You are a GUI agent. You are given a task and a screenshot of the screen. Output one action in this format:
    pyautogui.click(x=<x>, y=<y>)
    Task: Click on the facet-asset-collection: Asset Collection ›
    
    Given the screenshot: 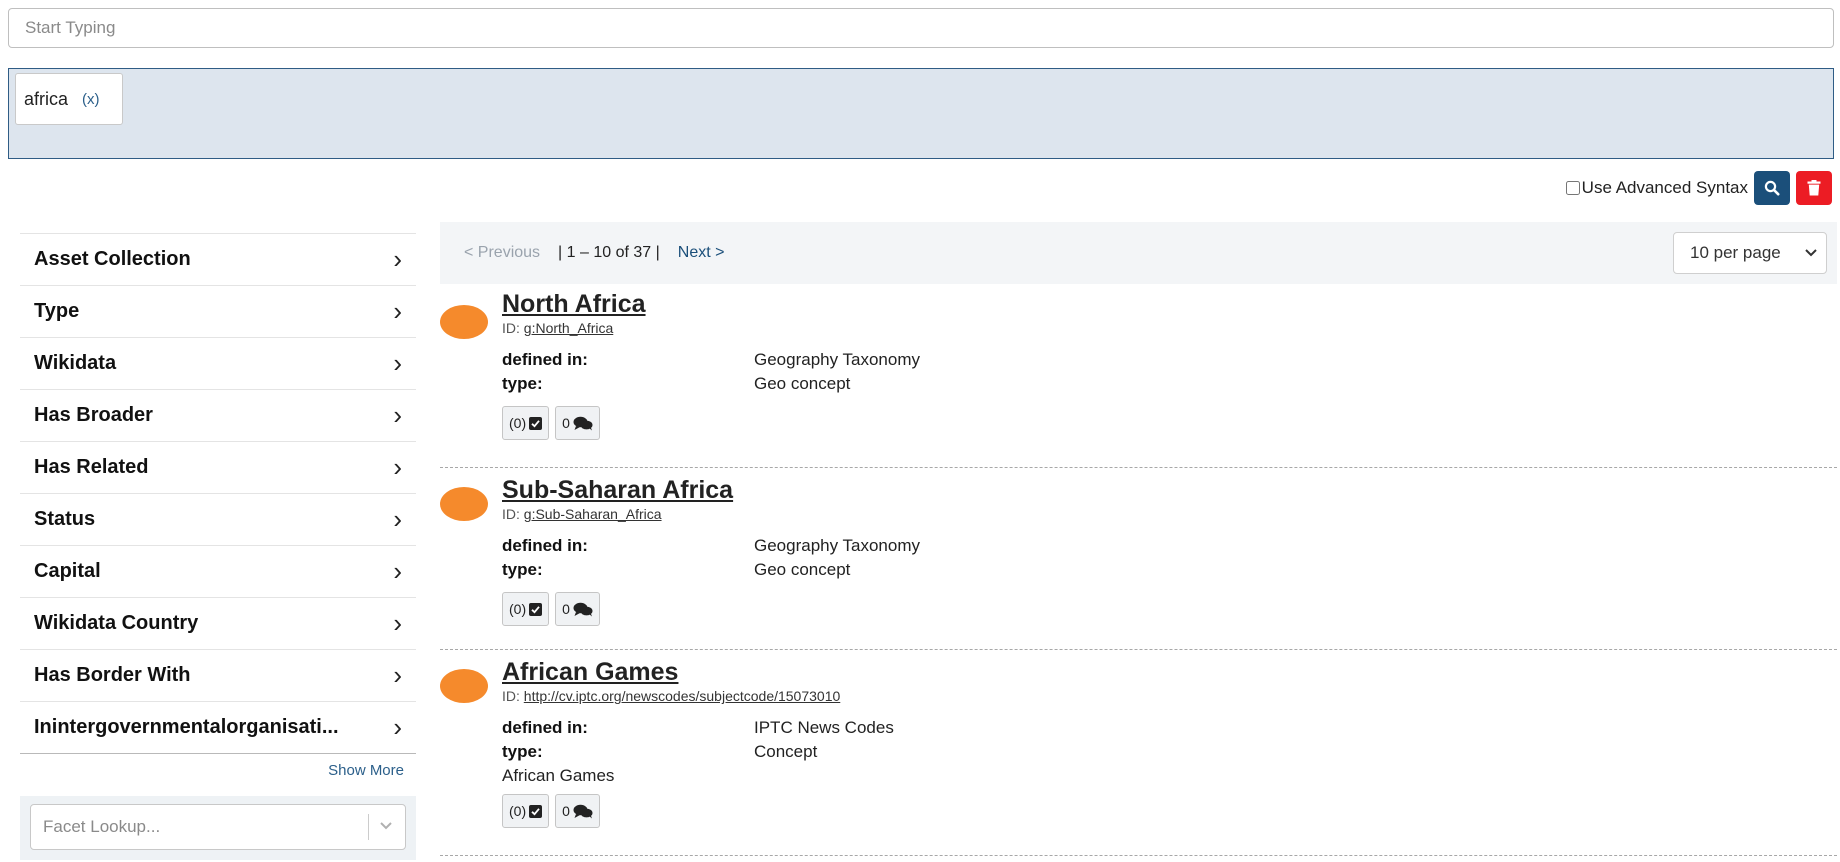 What is the action you would take?
    pyautogui.click(x=218, y=259)
    